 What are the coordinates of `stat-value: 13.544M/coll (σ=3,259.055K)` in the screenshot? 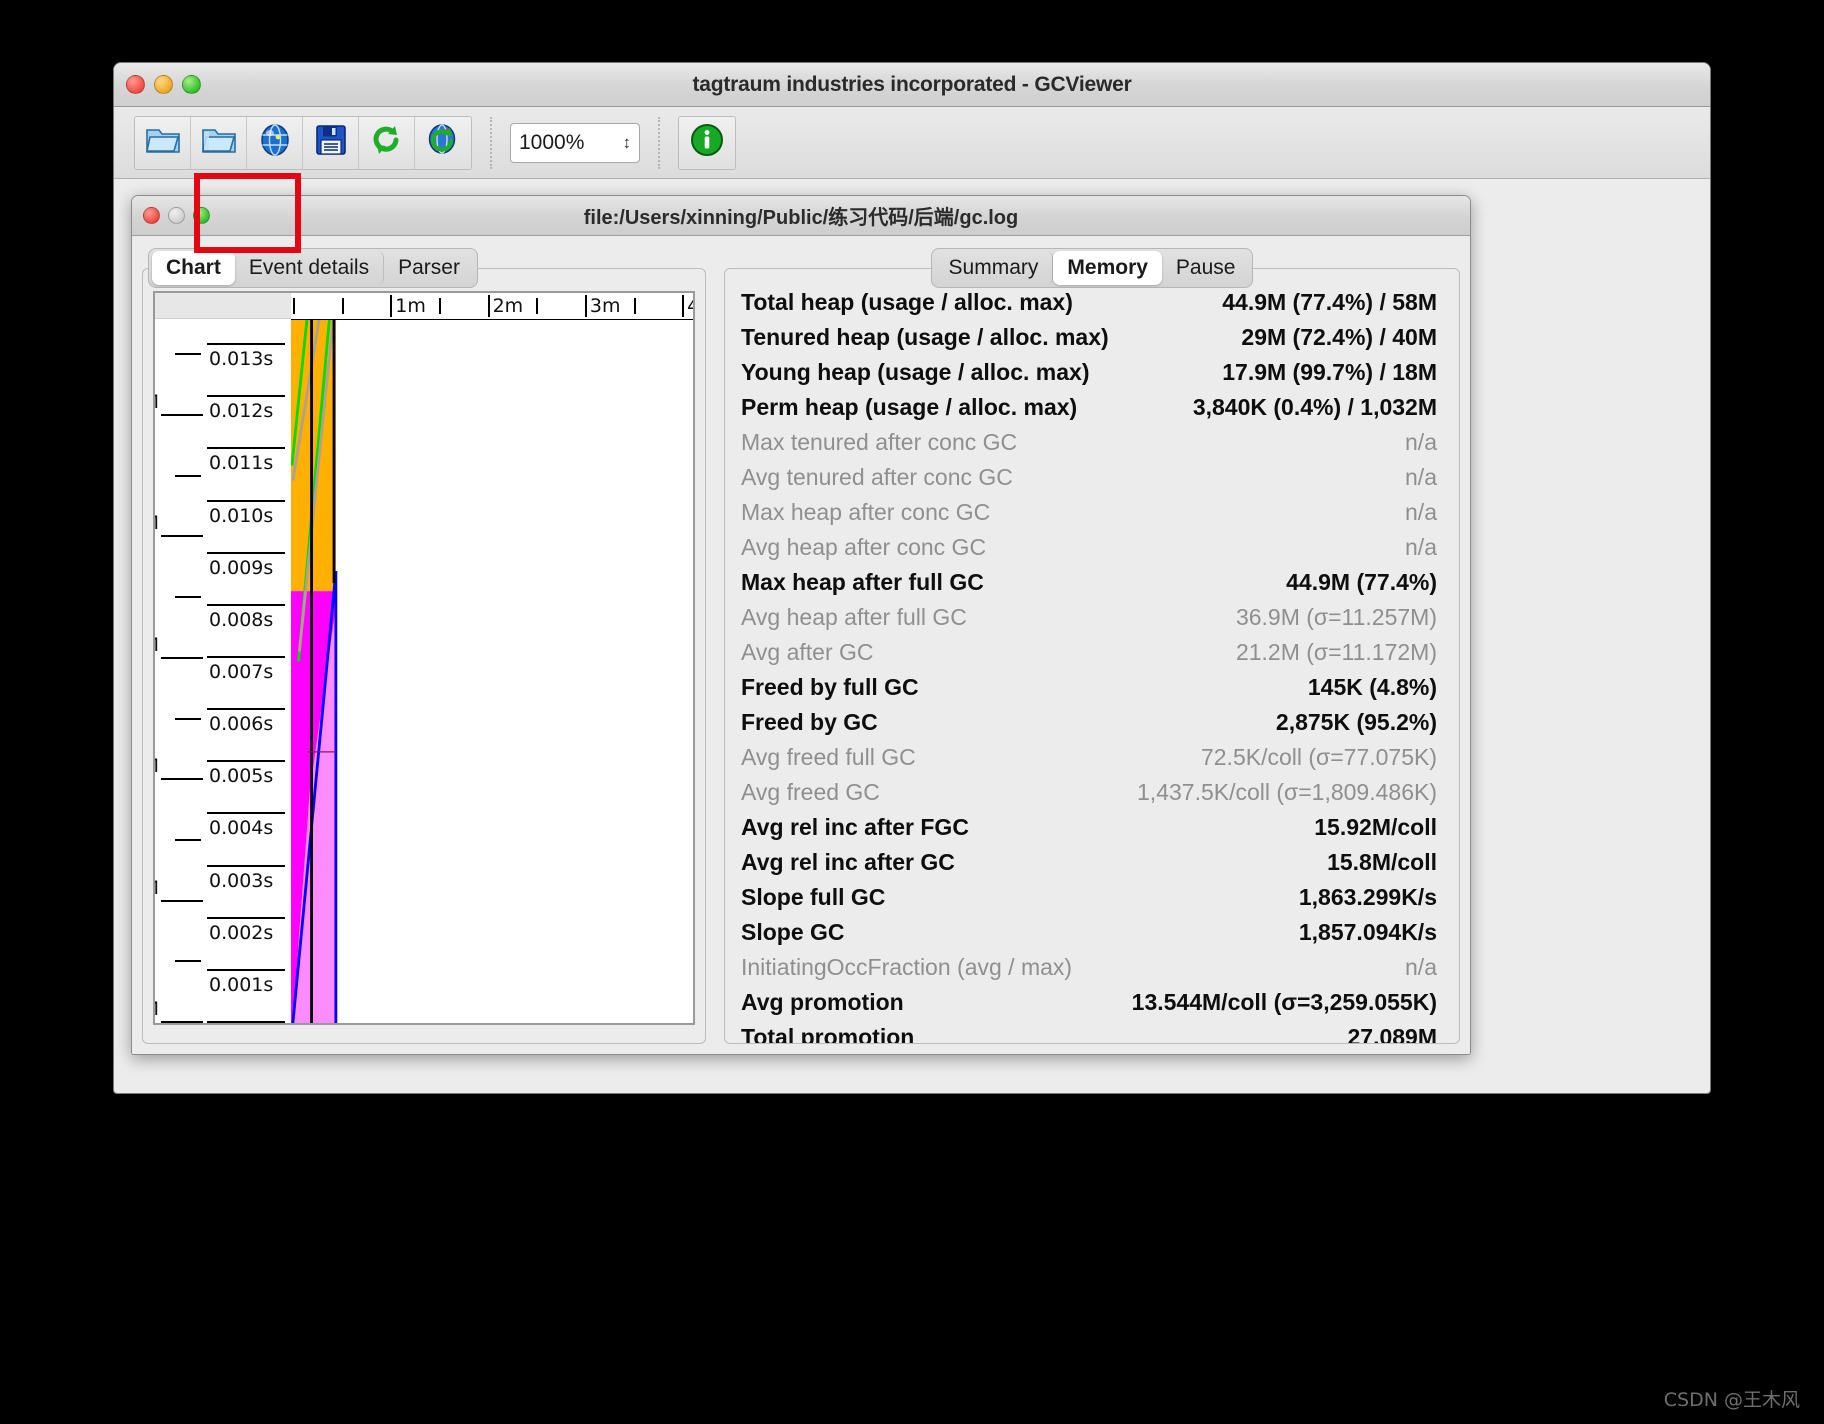 It's located at (1284, 1002).